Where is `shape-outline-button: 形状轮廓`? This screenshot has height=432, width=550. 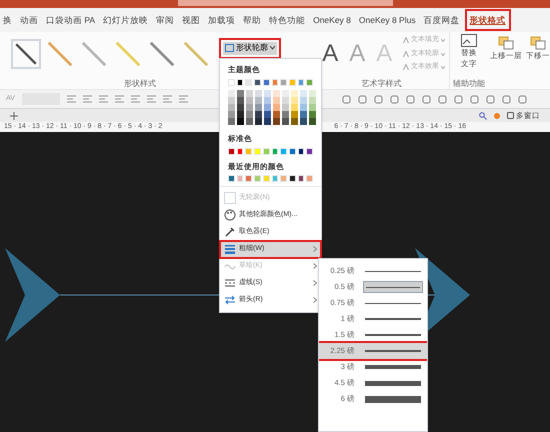
shape-outline-button: 形状轮廓 is located at coordinates (250, 48).